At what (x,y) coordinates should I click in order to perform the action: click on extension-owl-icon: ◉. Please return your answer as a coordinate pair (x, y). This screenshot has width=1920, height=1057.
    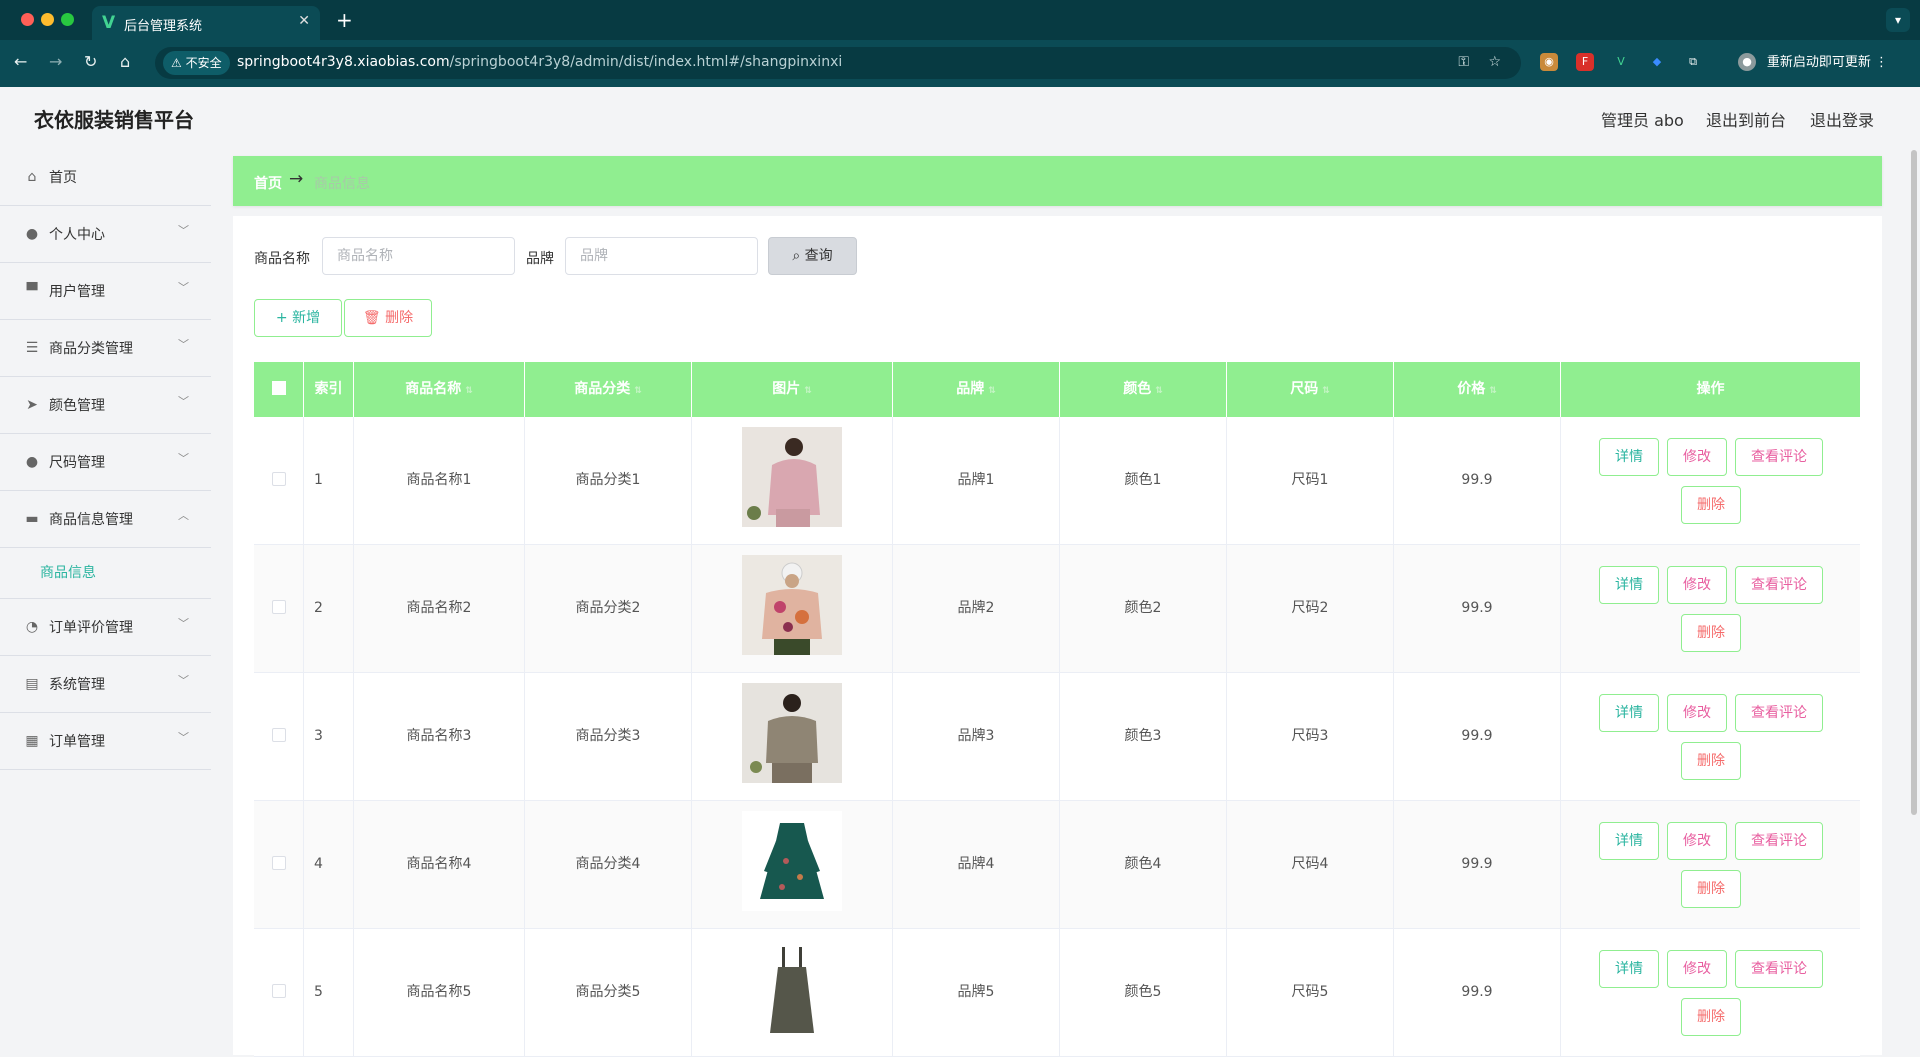
    Looking at the image, I should click on (1549, 62).